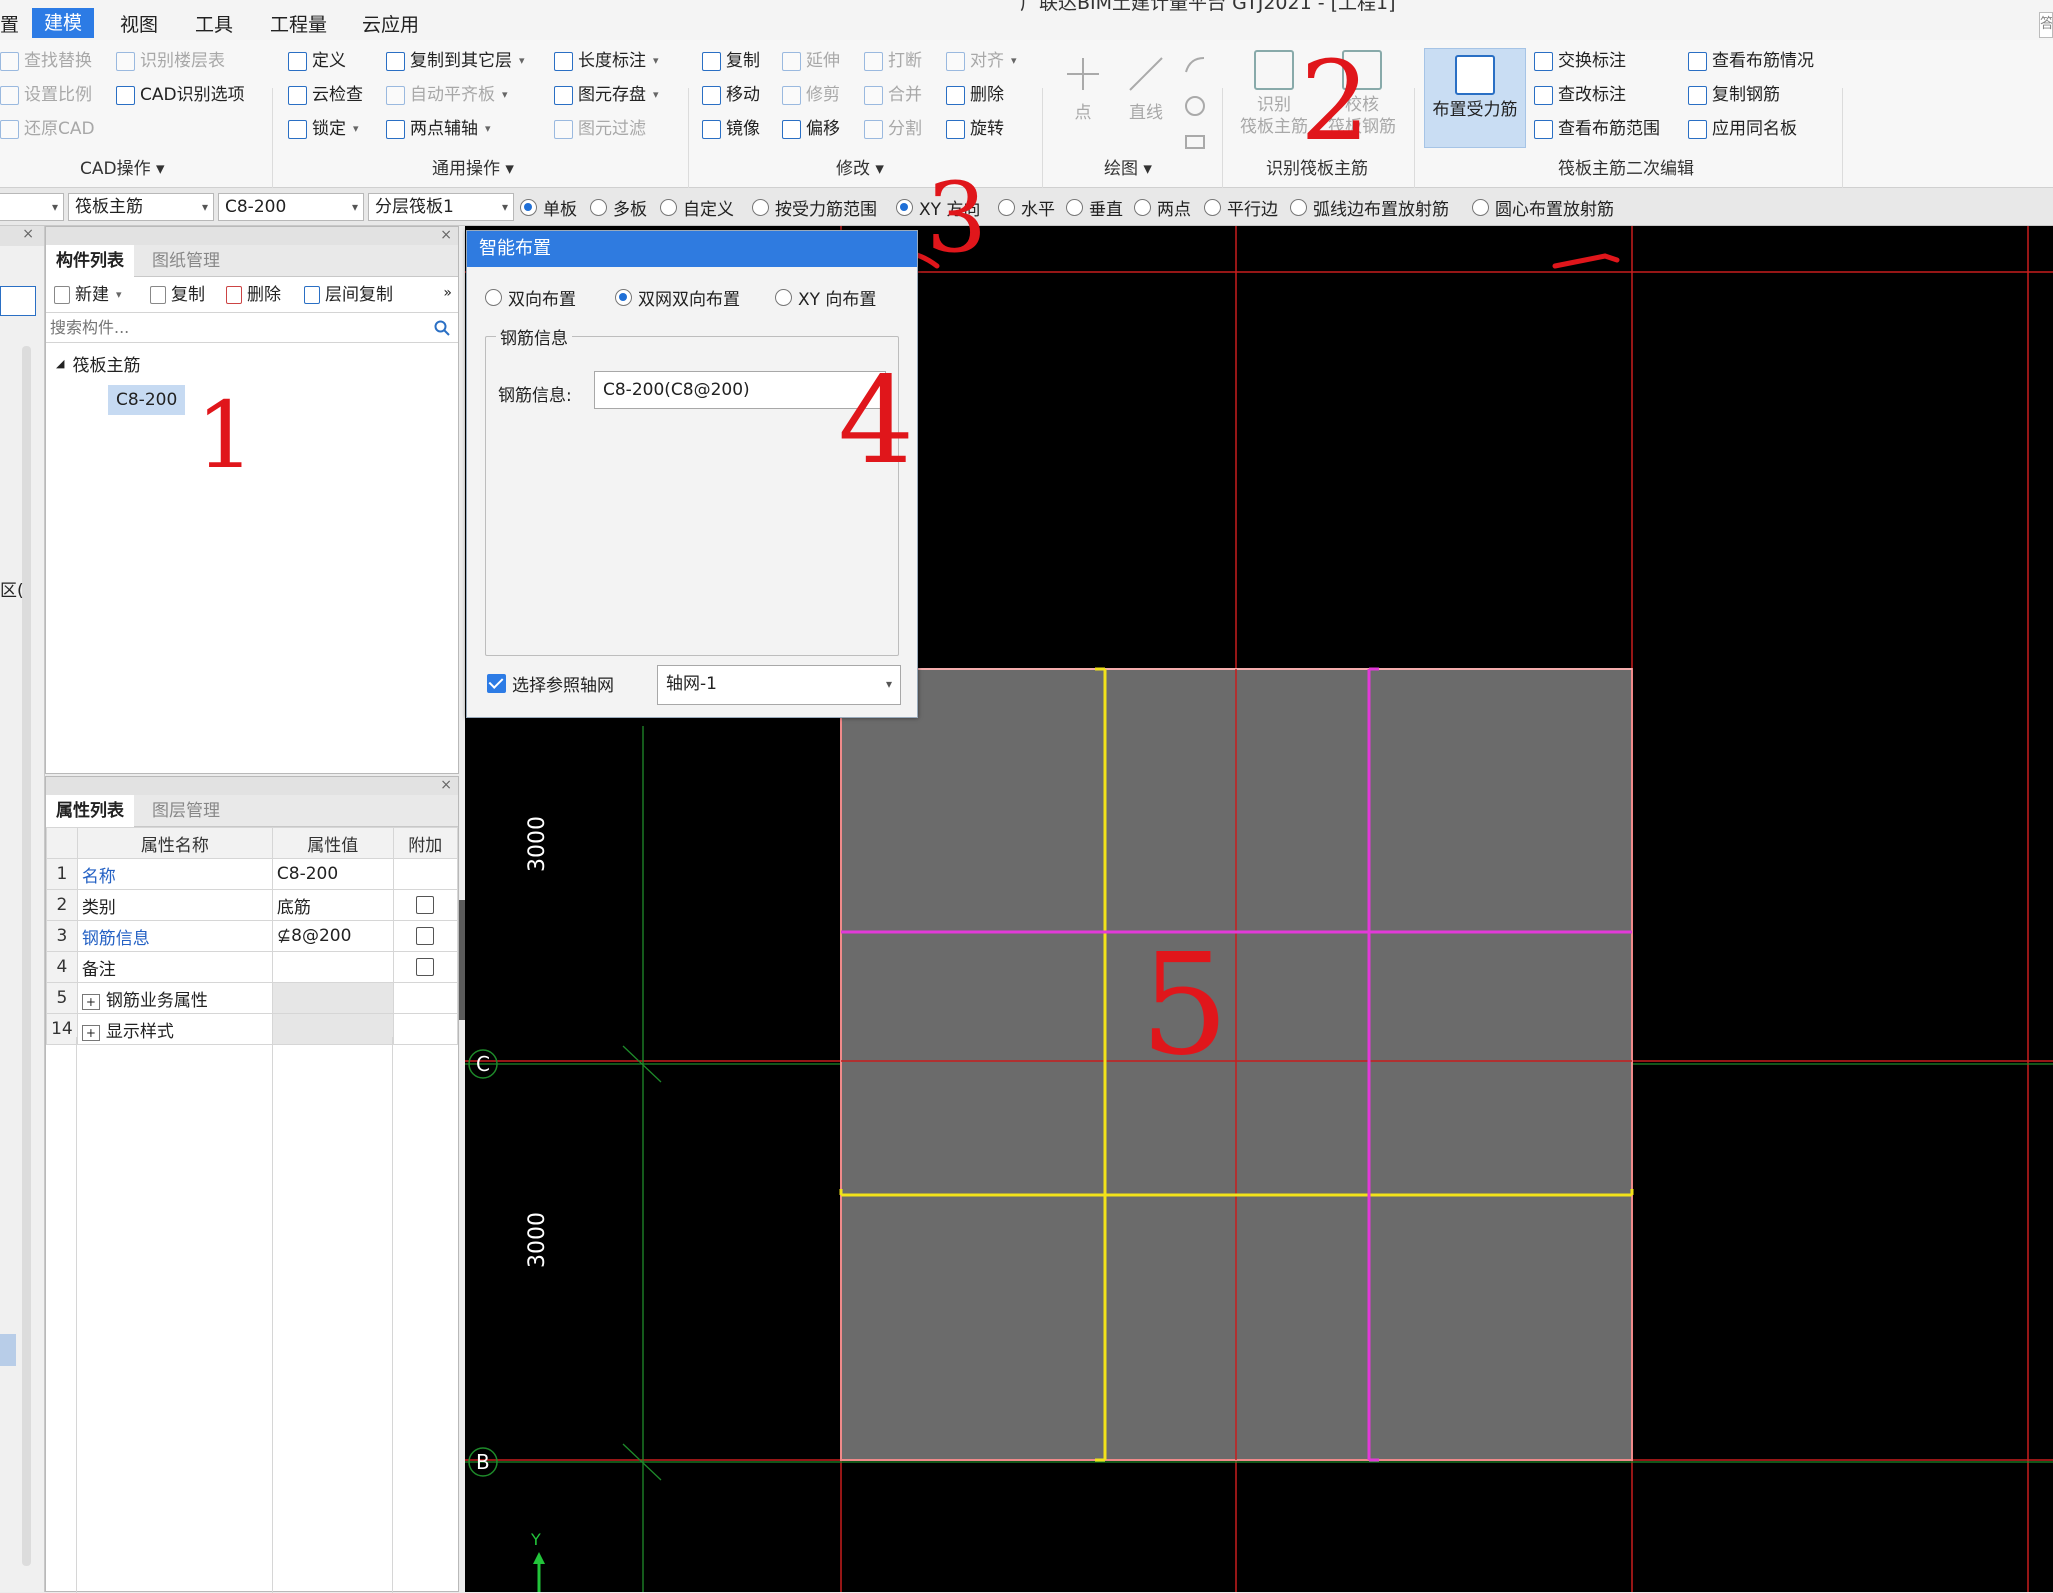 The width and height of the screenshot is (2053, 1593). What do you see at coordinates (1026, 207) in the screenshot?
I see `radio-horizontal: 水平` at bounding box center [1026, 207].